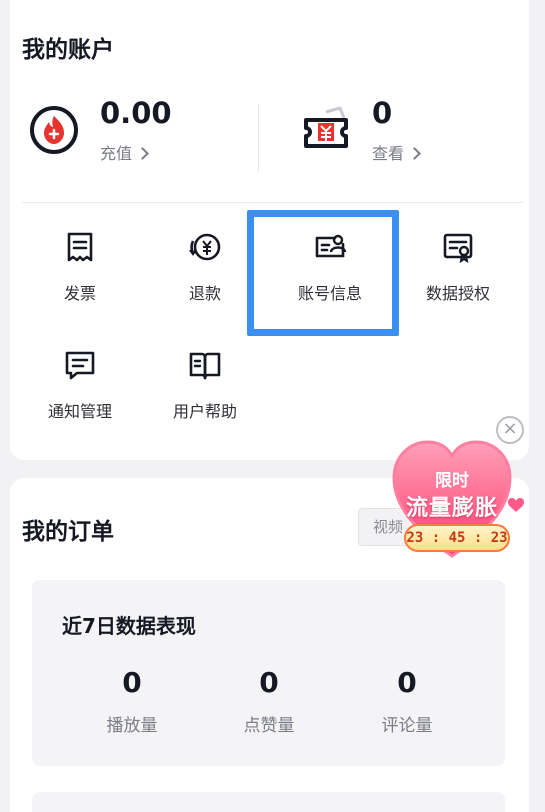 Image resolution: width=545 pixels, height=812 pixels. Describe the element at coordinates (323, 273) in the screenshot. I see `selection-highlight` at that location.